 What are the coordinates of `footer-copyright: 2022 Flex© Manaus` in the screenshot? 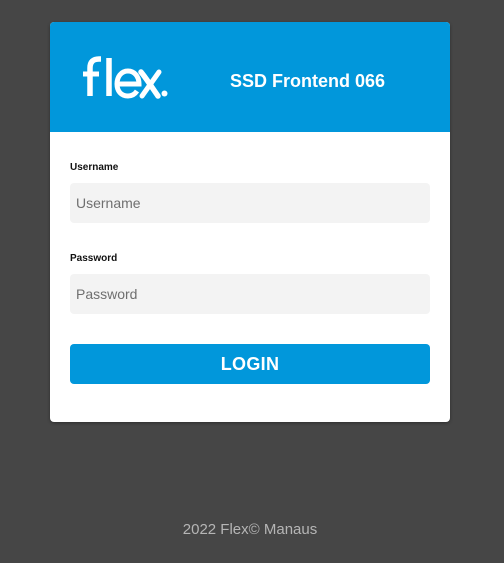 It's located at (250, 529).